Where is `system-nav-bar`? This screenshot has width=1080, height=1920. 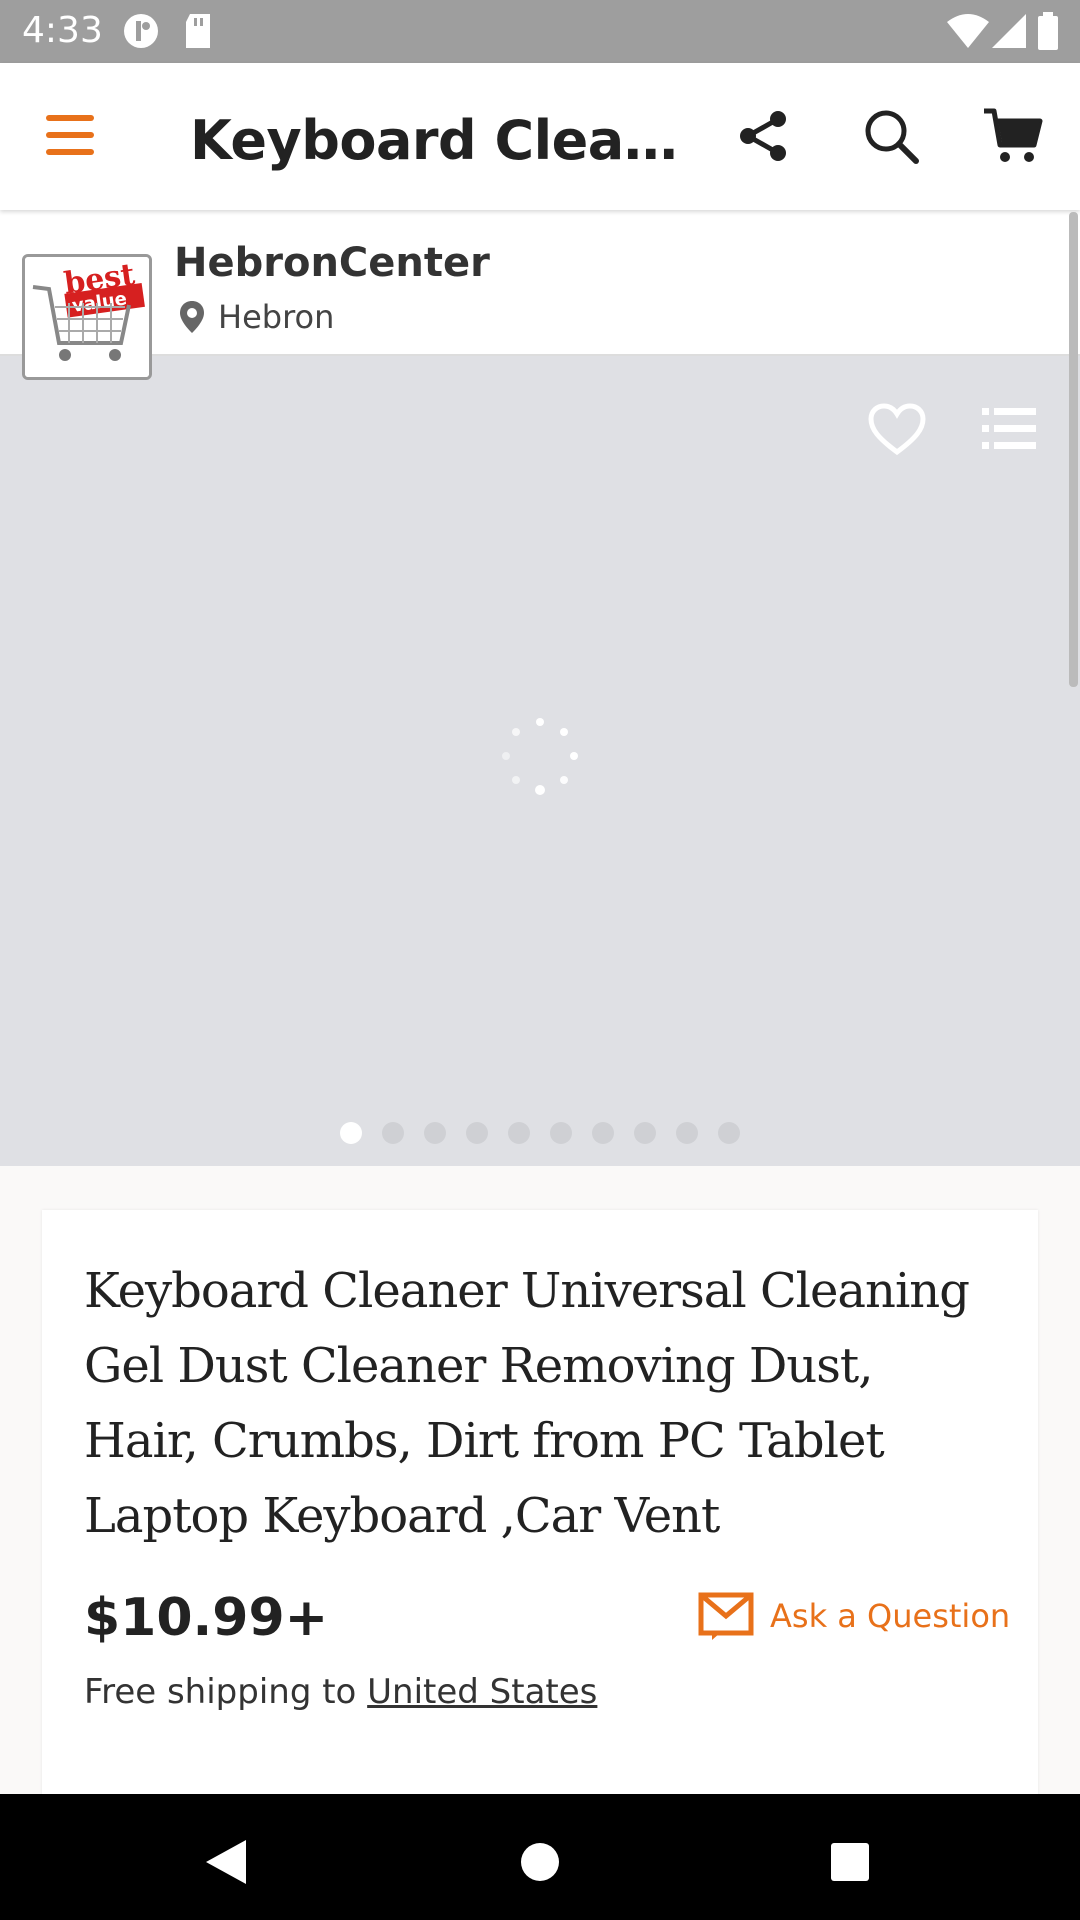
system-nav-bar is located at coordinates (540, 1857).